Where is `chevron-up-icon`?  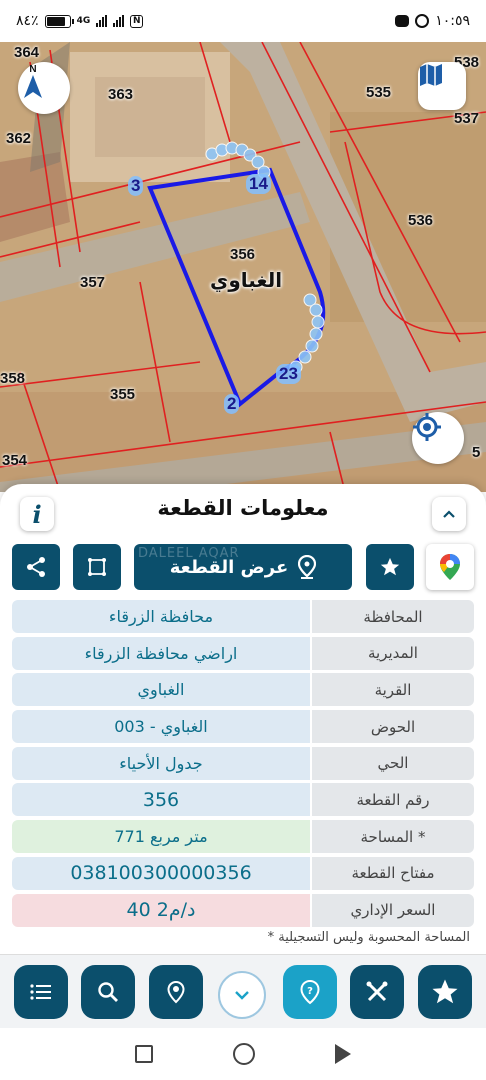 chevron-up-icon is located at coordinates (449, 514).